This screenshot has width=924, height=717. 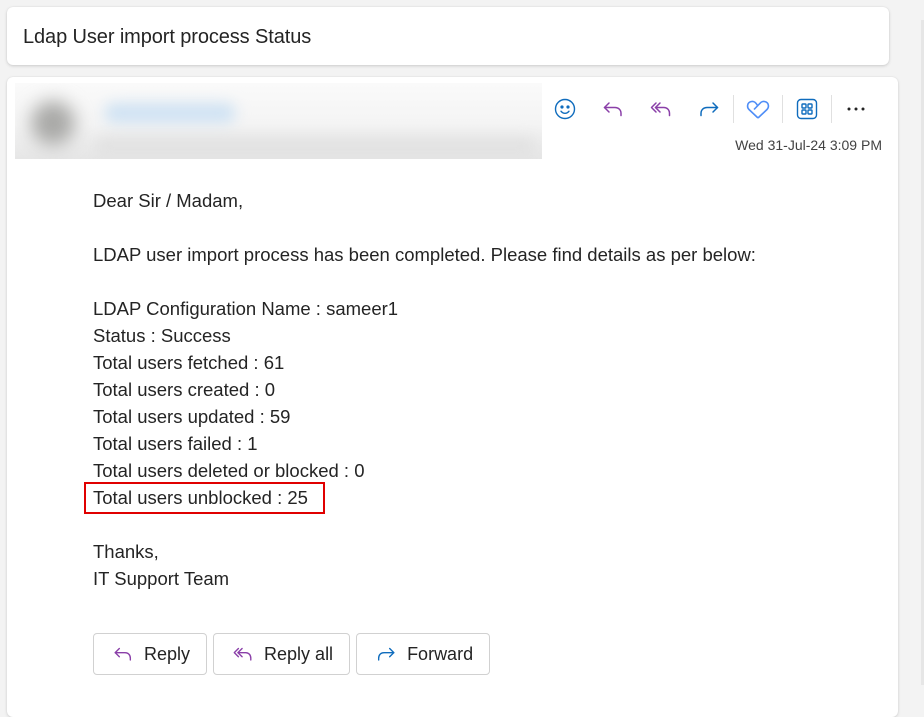 I want to click on closing: Thanks,, so click(x=126, y=551).